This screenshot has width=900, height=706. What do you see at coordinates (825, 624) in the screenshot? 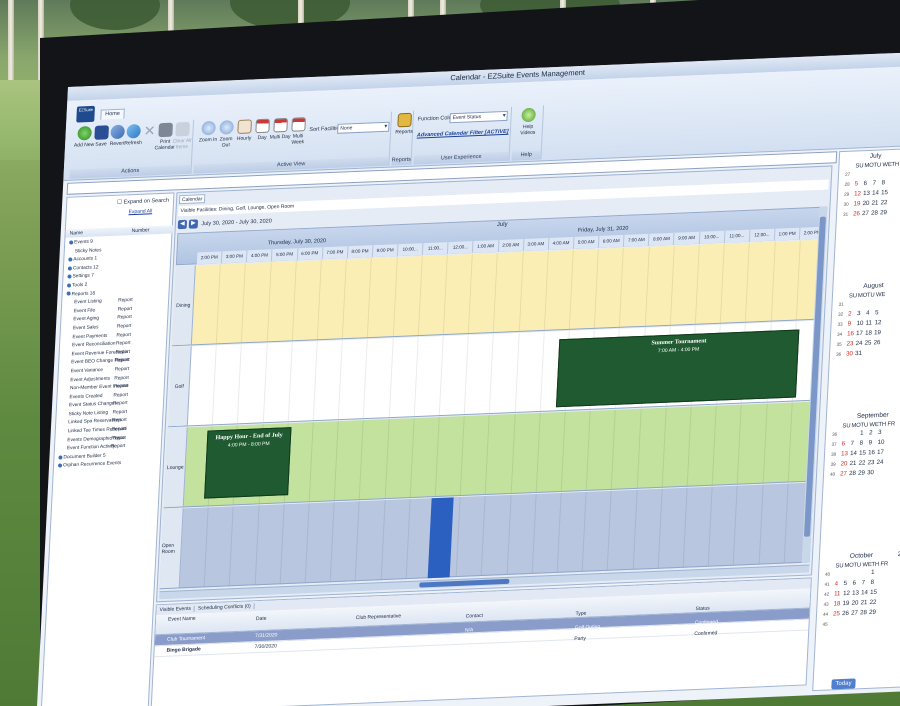
I see `week-number: 45` at bounding box center [825, 624].